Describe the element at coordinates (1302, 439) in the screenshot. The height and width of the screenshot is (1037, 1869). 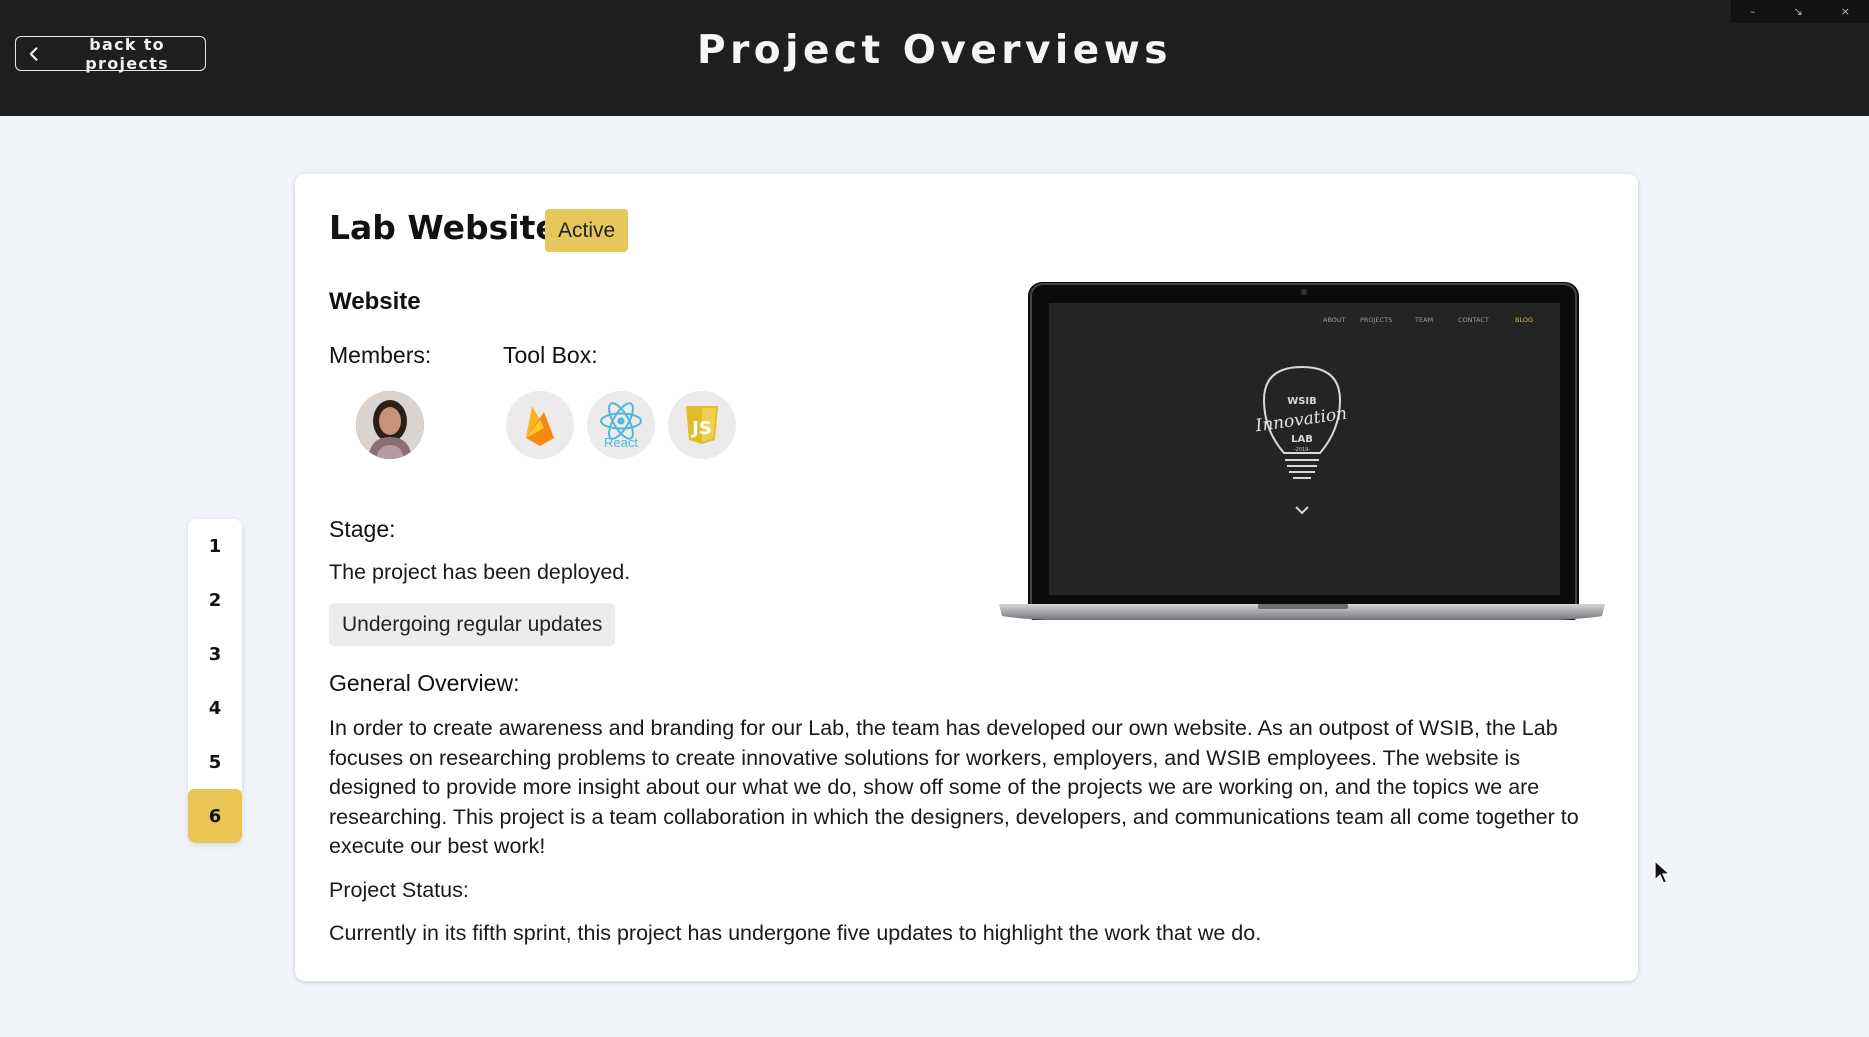
I see `preview-logo-lab: LAB` at that location.